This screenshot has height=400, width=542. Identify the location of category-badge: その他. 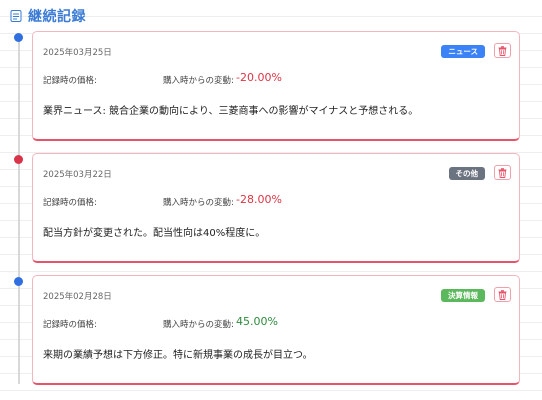
(466, 173).